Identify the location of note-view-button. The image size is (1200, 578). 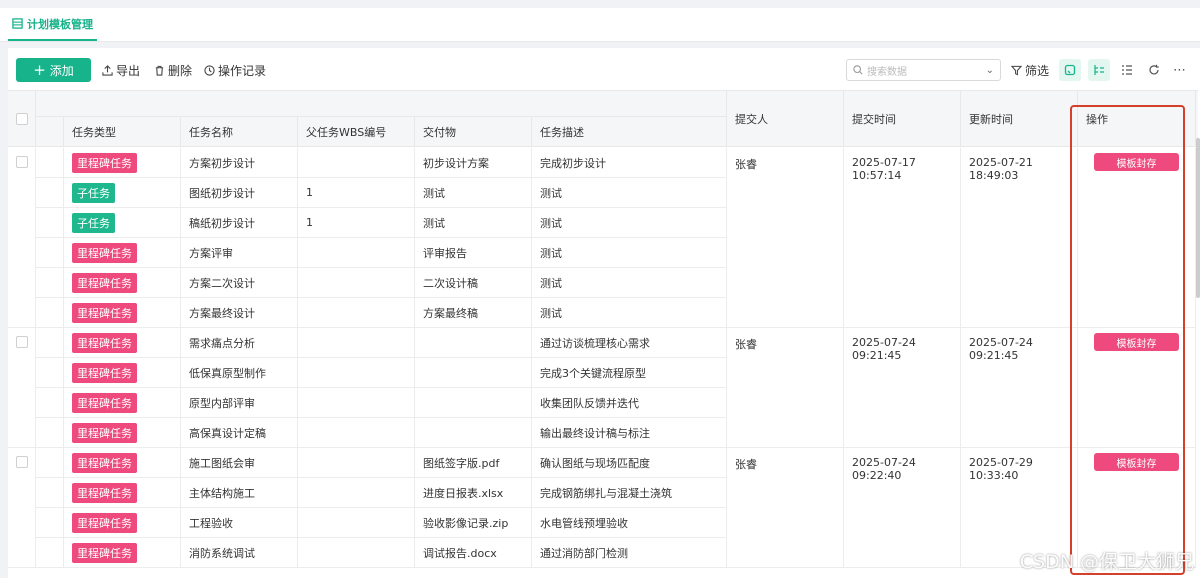
(1070, 70).